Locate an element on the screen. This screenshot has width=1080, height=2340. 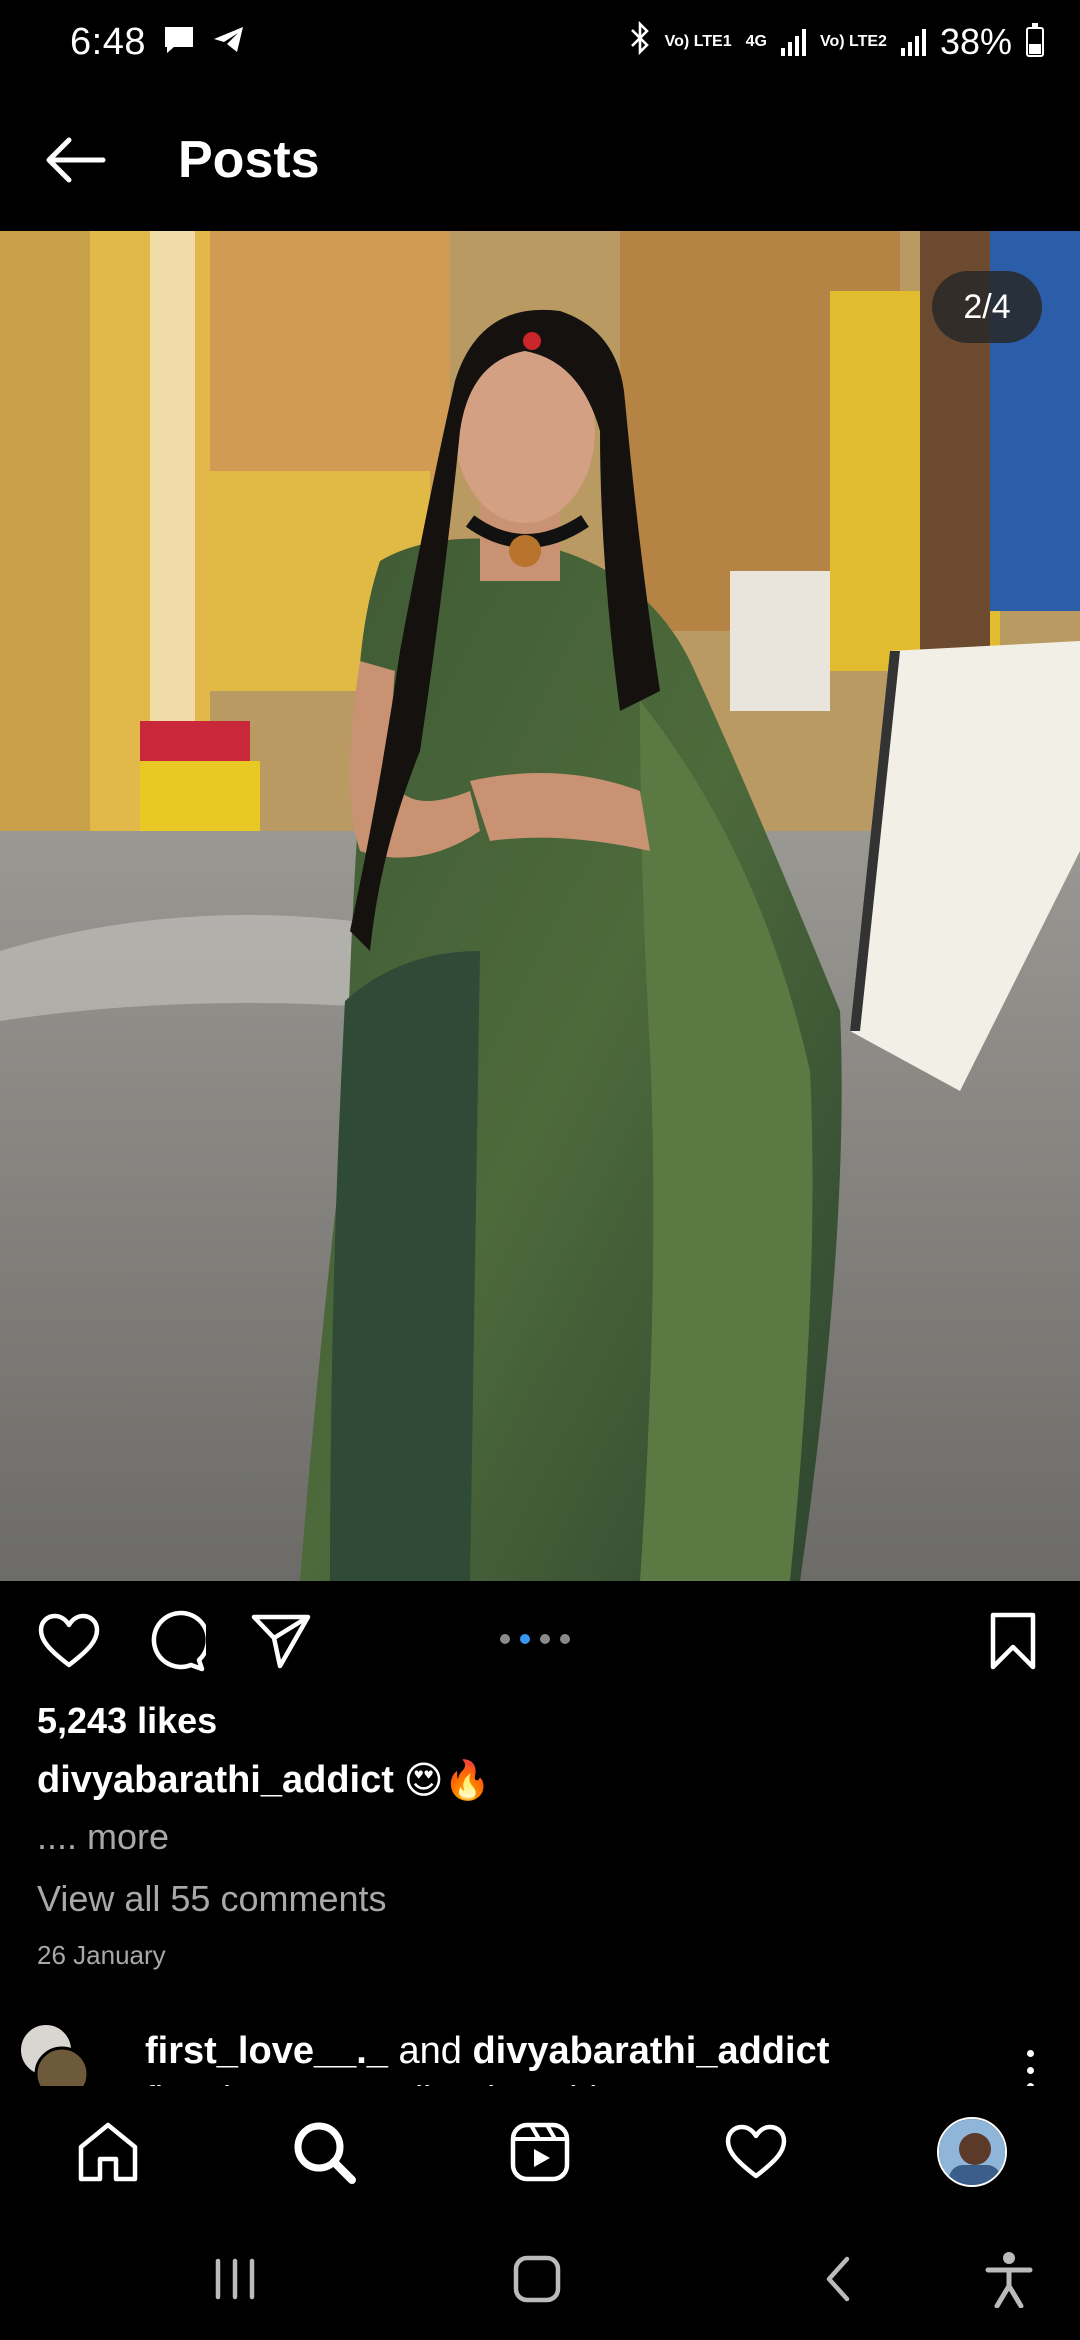
accessibility-icon is located at coordinates (1009, 2280).